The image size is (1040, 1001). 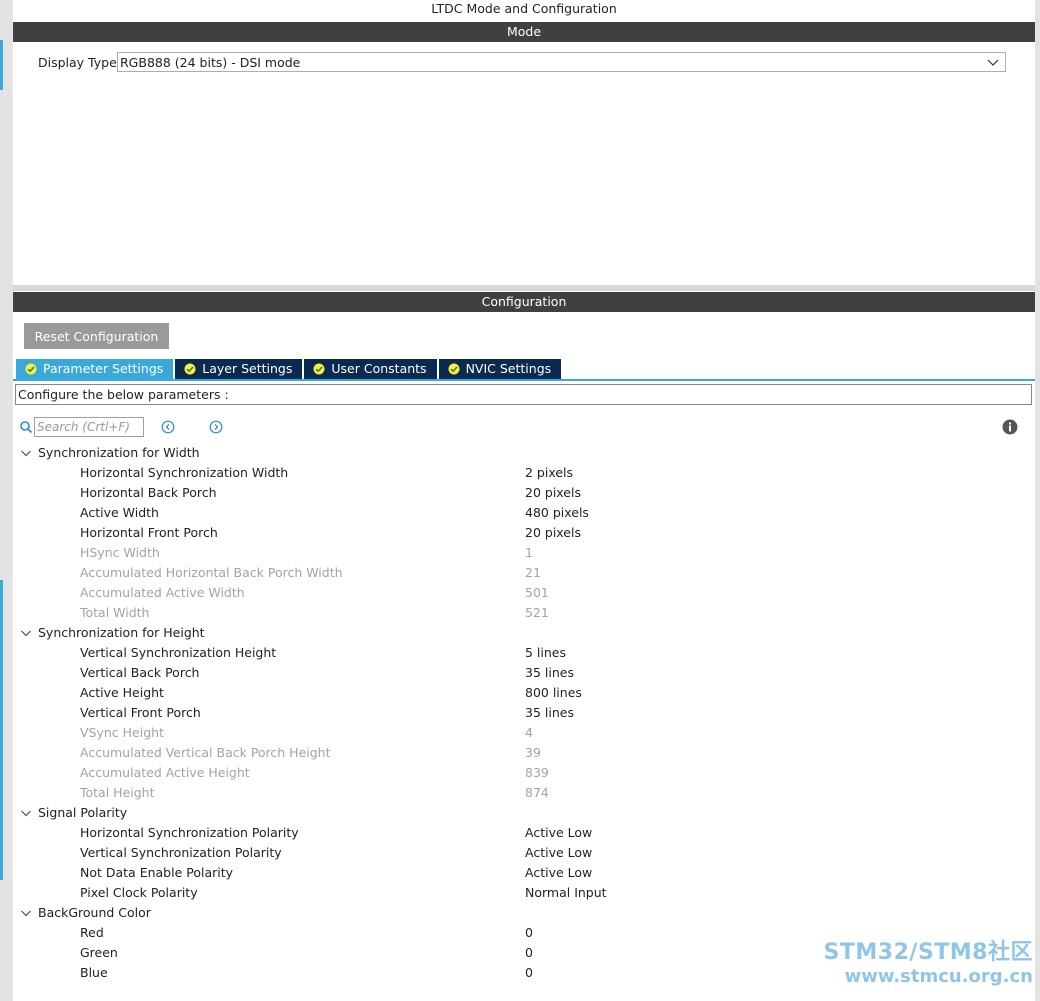 I want to click on parameter-value: 521, so click(x=537, y=612).